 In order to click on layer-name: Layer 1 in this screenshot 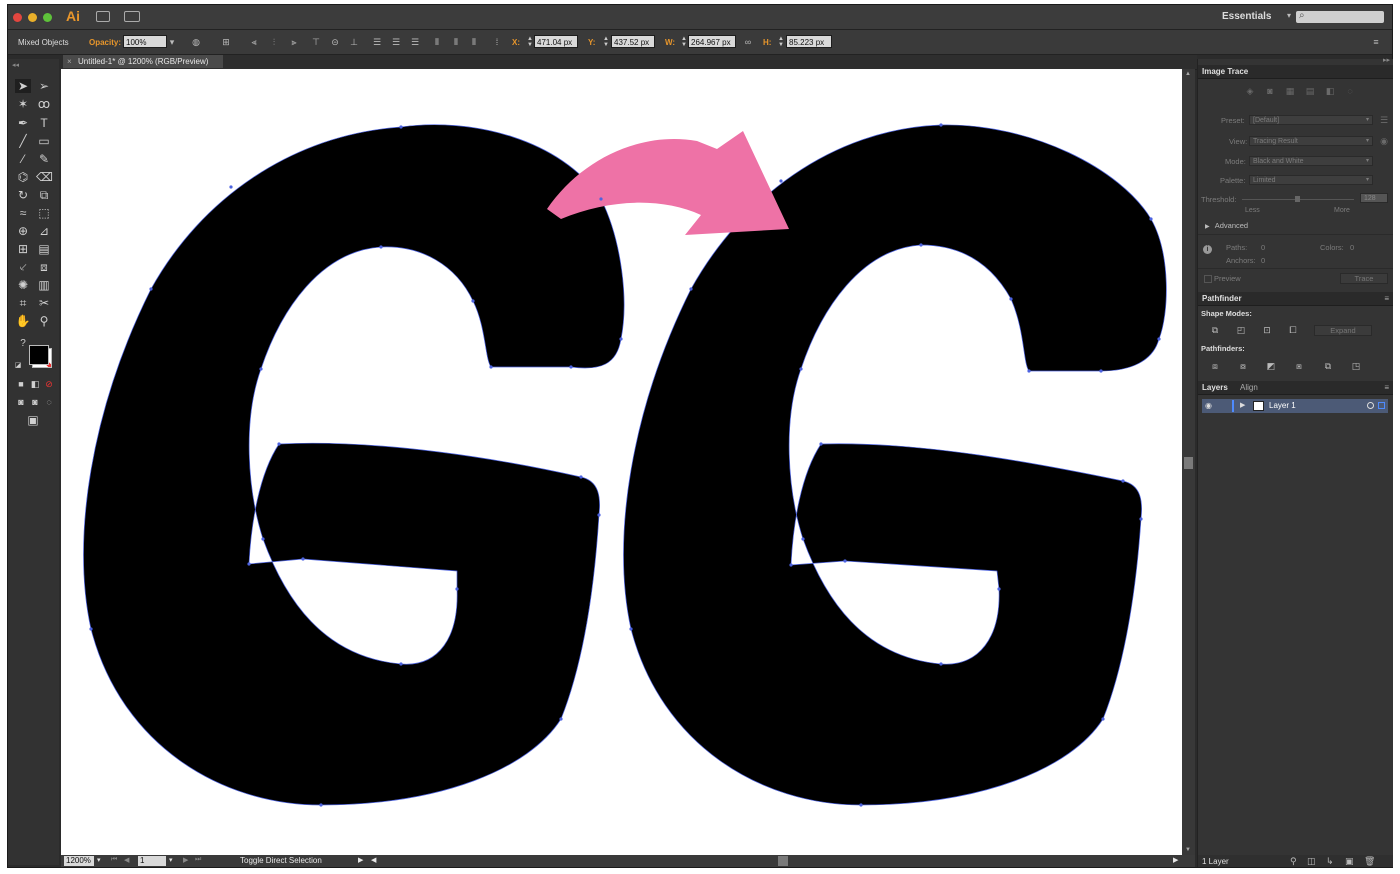, I will do `click(1282, 405)`.